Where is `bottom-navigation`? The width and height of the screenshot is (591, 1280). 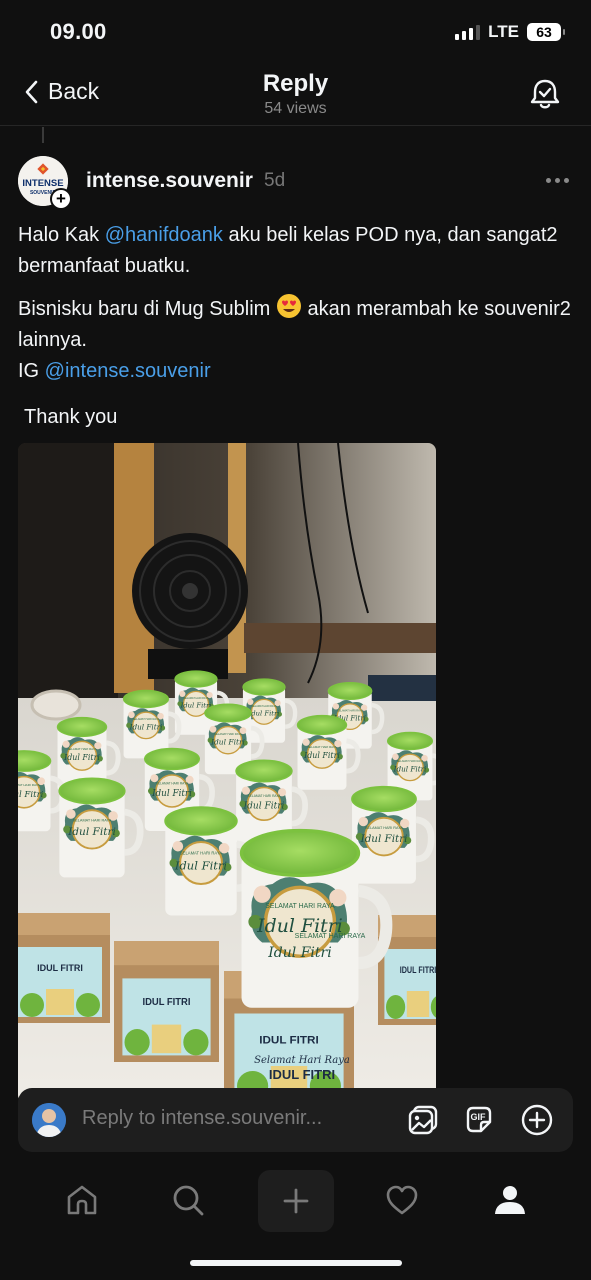 bottom-navigation is located at coordinates (295, 1201).